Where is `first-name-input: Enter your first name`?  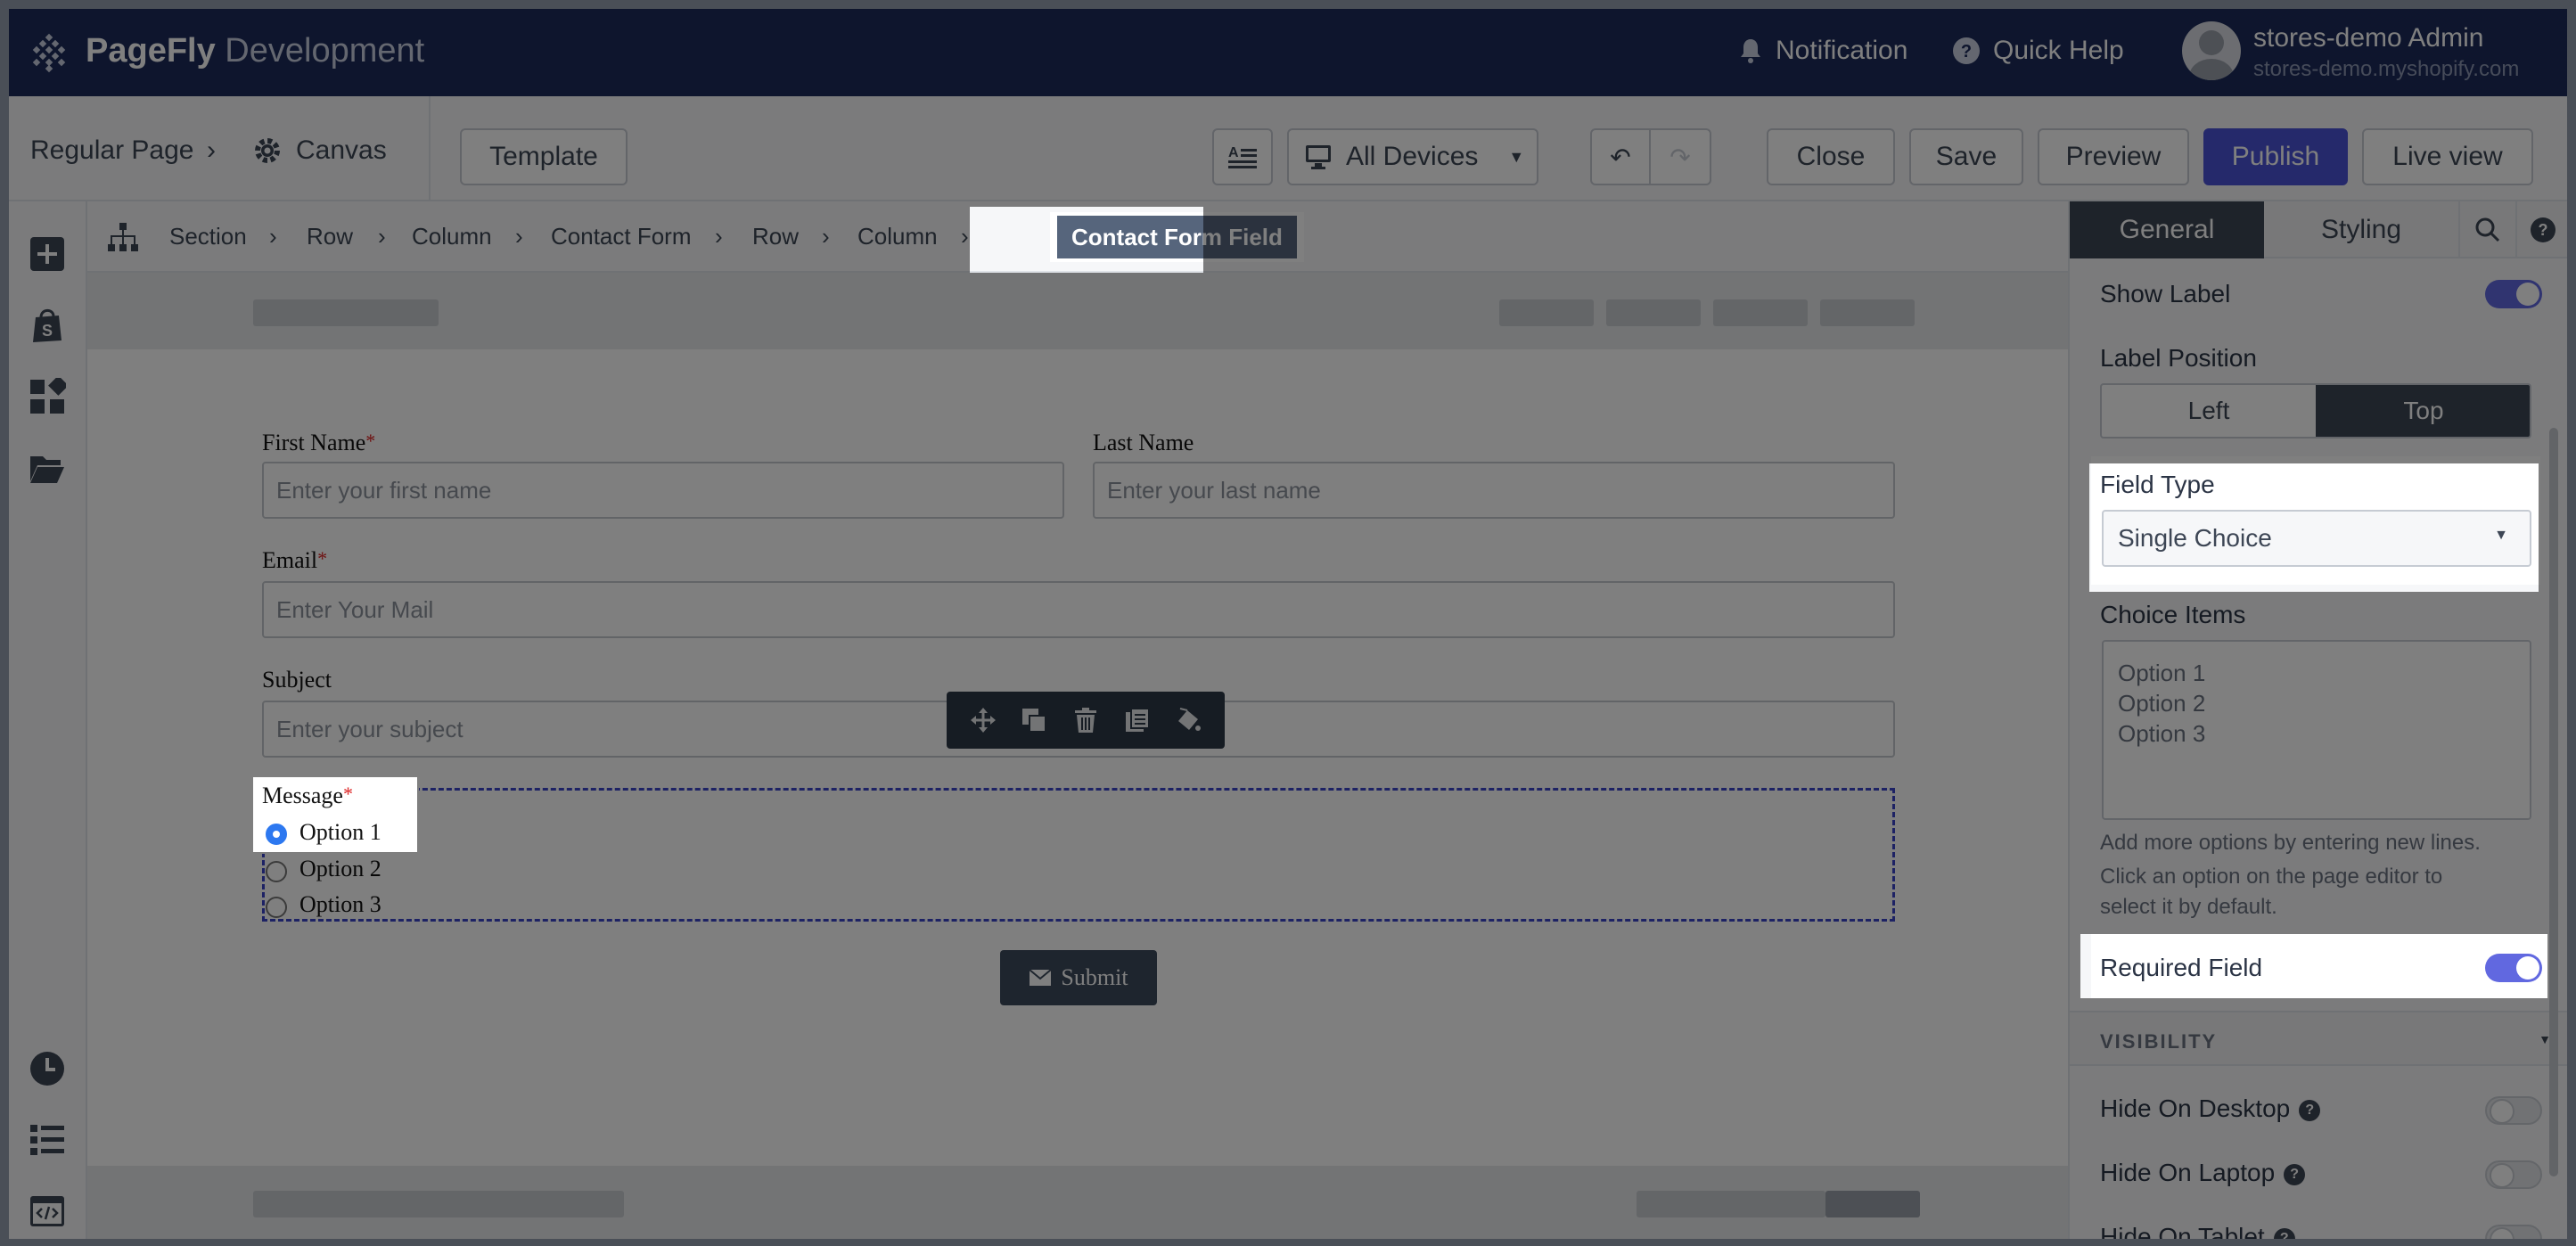
first-name-input: Enter your first name is located at coordinates (663, 490).